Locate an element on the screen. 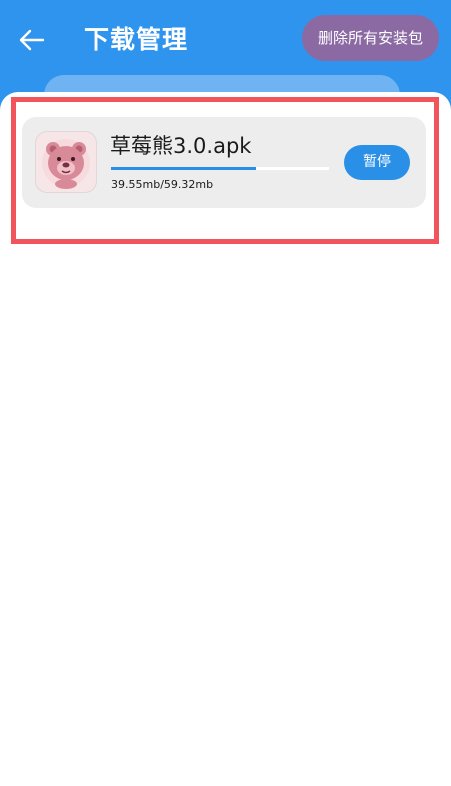 The height and width of the screenshot is (786, 451). back-button is located at coordinates (32, 40).